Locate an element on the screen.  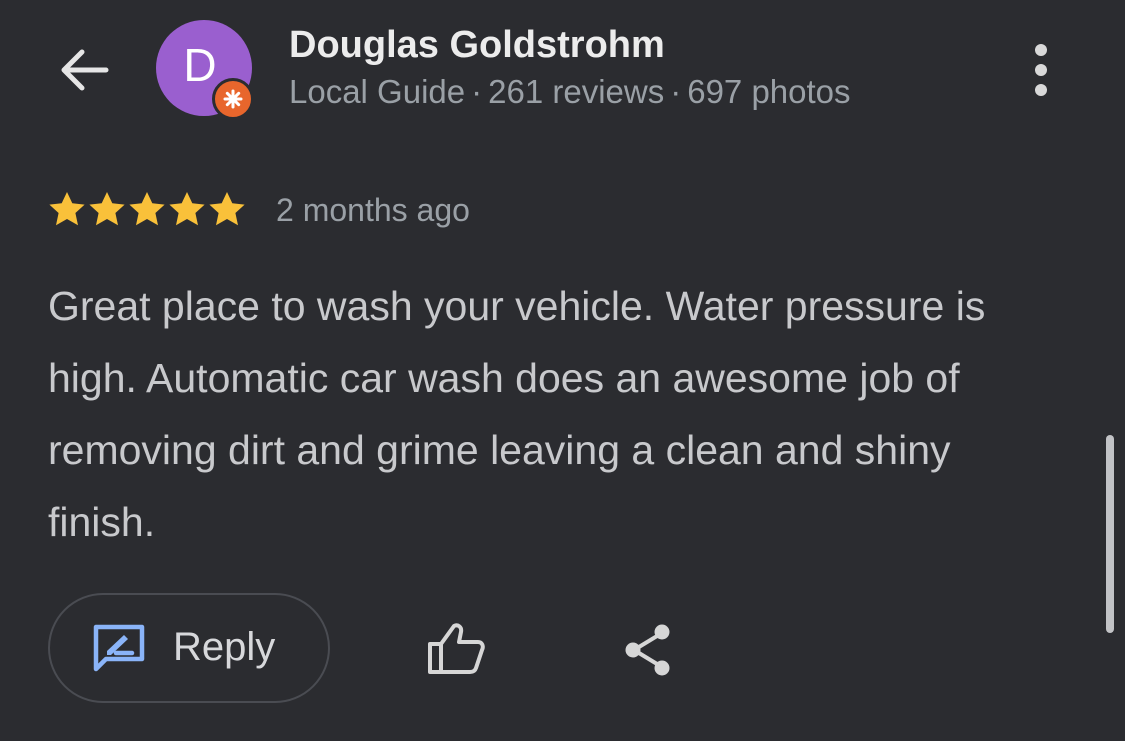
arrow-left-icon is located at coordinates (85, 70).